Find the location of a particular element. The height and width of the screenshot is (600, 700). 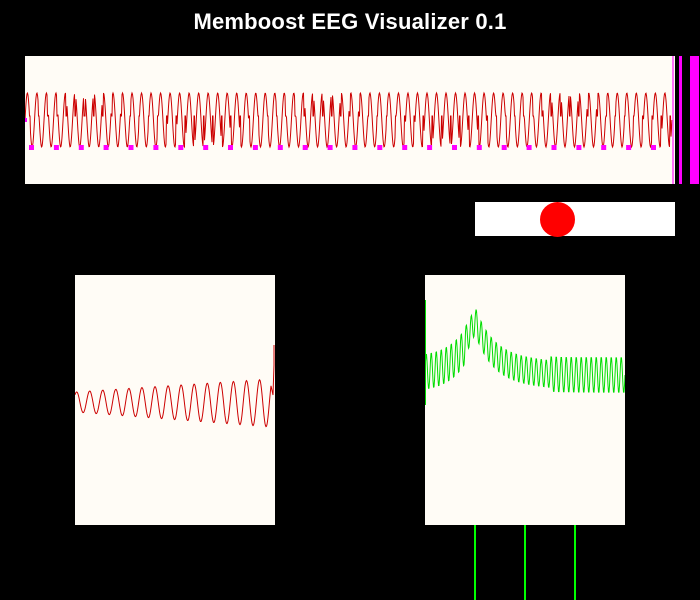

slider-track is located at coordinates (575, 219).